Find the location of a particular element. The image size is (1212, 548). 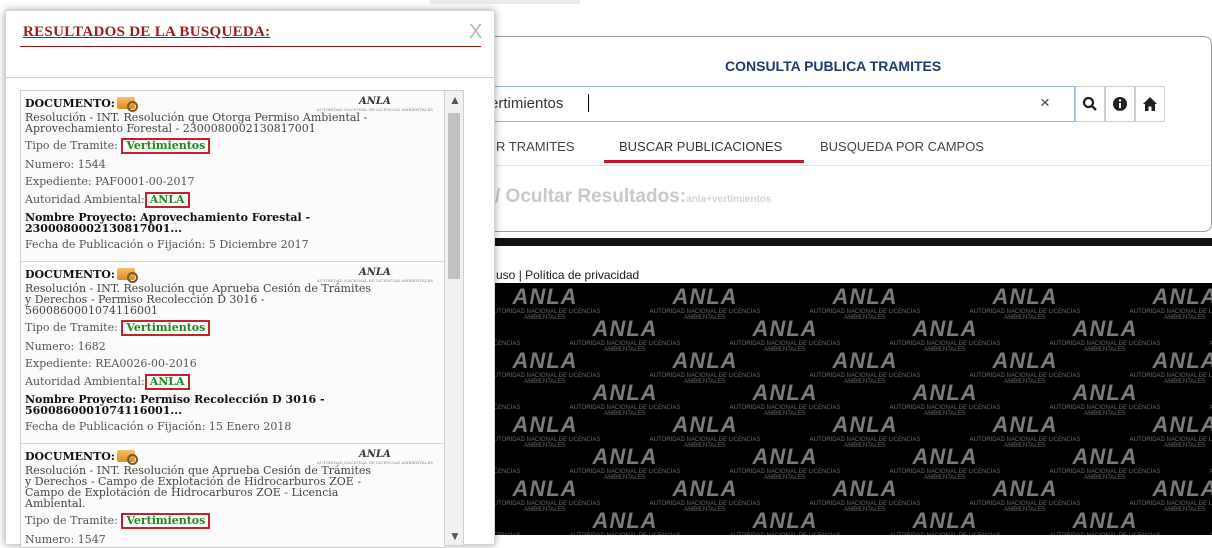

toggle-results-link: / Ocultar Resultados:anla+vertimientos is located at coordinates (633, 197).